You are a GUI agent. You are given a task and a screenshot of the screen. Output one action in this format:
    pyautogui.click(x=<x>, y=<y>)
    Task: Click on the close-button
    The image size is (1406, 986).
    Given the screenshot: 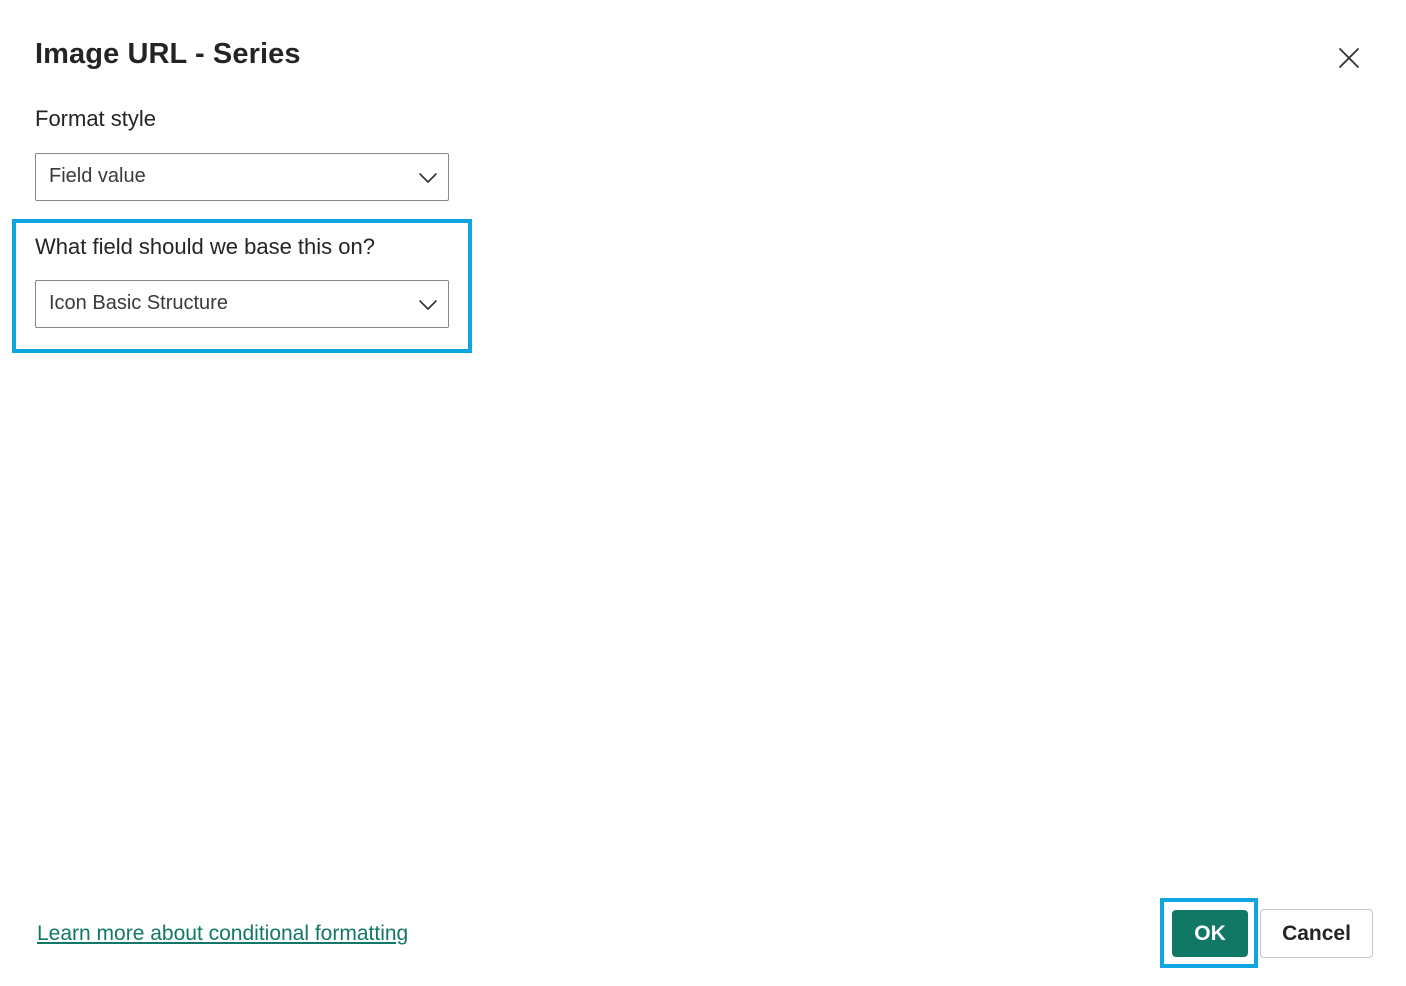 What is the action you would take?
    pyautogui.click(x=1349, y=58)
    